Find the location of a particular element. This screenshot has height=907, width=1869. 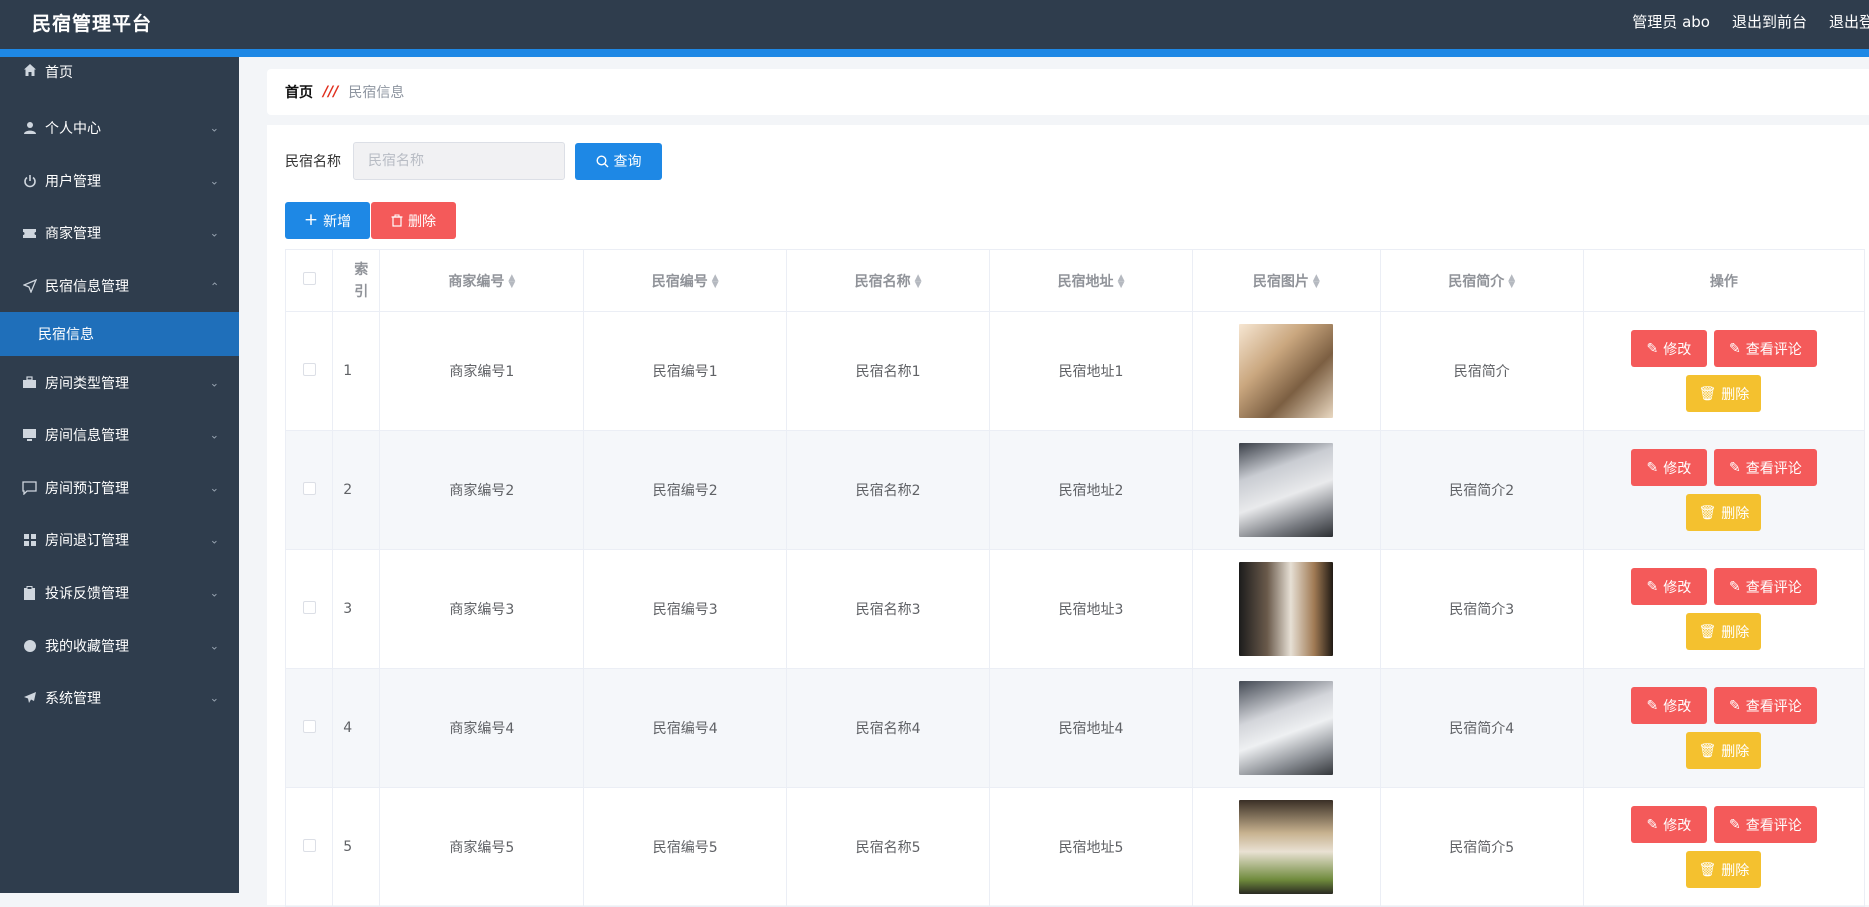

sidebar-item-my-favorites-management: 我的收藏管理 ⌄ is located at coordinates (119, 645).